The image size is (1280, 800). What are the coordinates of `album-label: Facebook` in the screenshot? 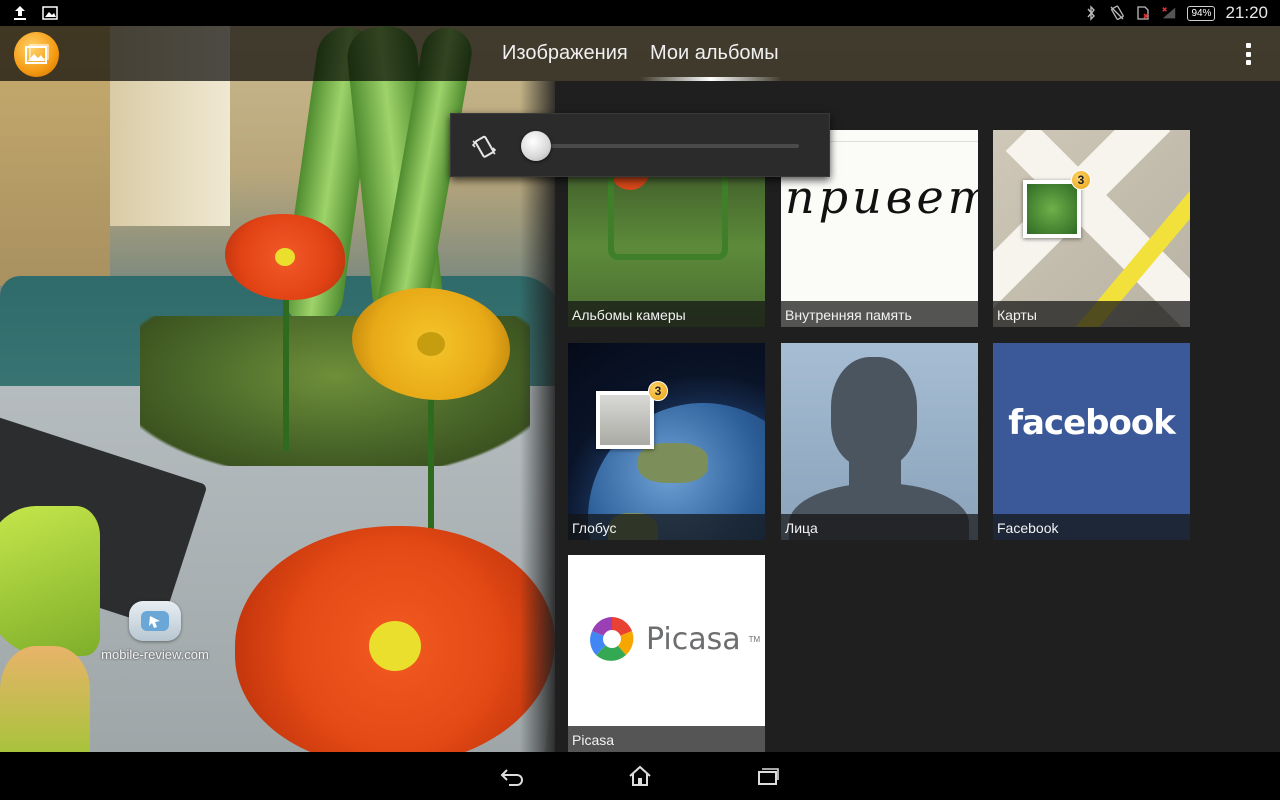 It's located at (1091, 527).